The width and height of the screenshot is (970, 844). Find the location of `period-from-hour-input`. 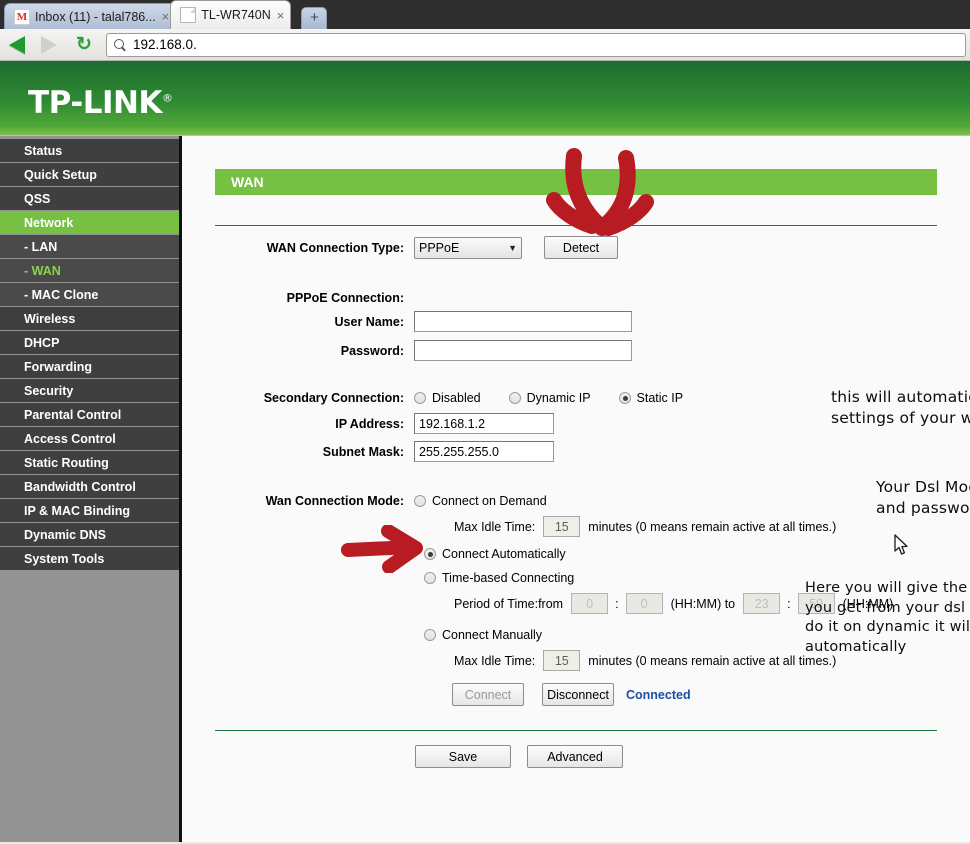

period-from-hour-input is located at coordinates (590, 603).